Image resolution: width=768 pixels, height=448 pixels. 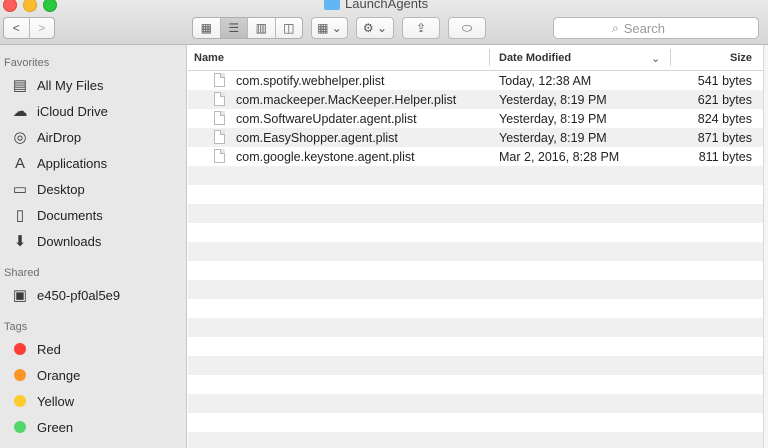 What do you see at coordinates (741, 58) in the screenshot?
I see `column-header-size: Size` at bounding box center [741, 58].